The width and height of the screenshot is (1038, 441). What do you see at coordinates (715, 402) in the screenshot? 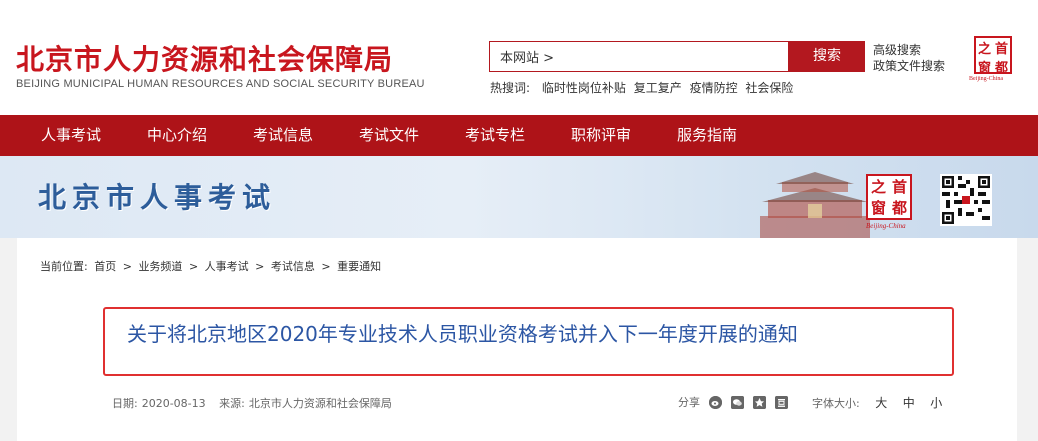
I see `weibo-share-icon` at bounding box center [715, 402].